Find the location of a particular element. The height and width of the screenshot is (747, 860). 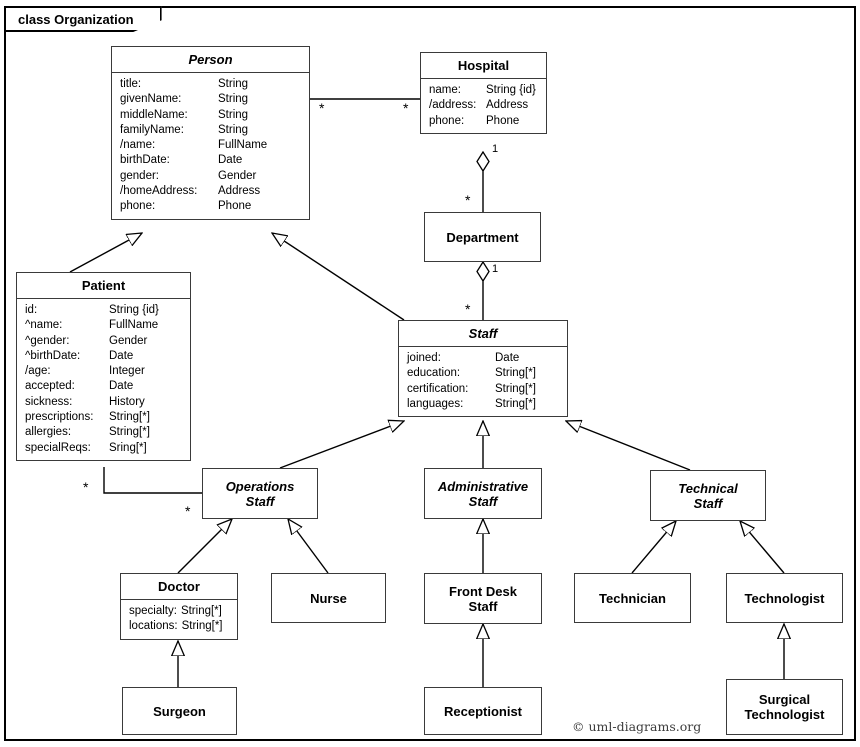

multiplicity-patient-end: * is located at coordinates (86, 487).